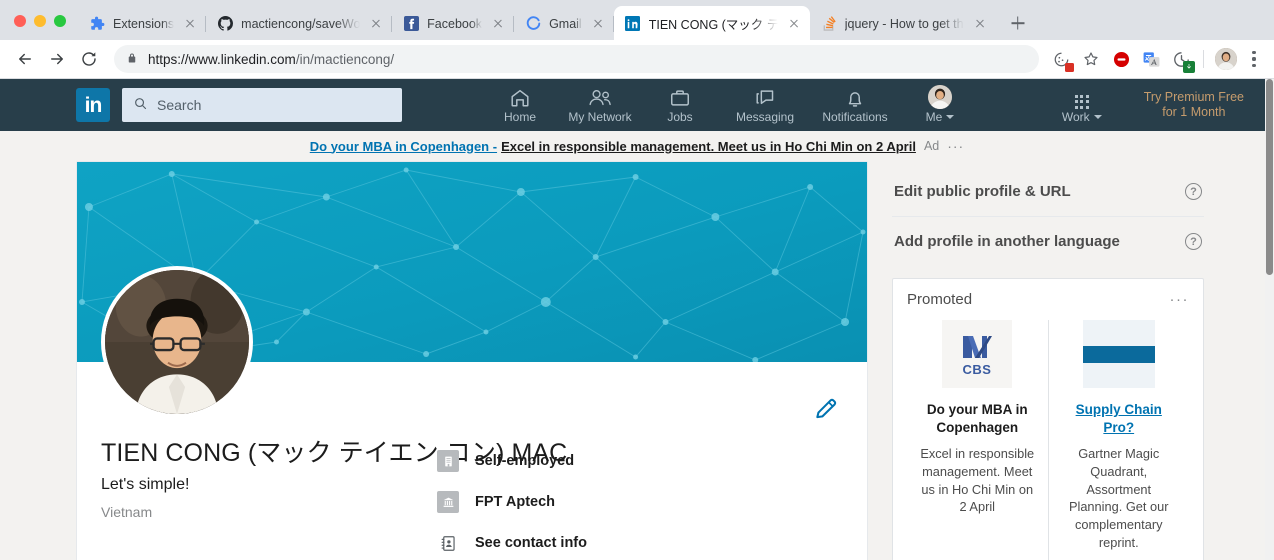  What do you see at coordinates (448, 461) in the screenshot?
I see `company-icon` at bounding box center [448, 461].